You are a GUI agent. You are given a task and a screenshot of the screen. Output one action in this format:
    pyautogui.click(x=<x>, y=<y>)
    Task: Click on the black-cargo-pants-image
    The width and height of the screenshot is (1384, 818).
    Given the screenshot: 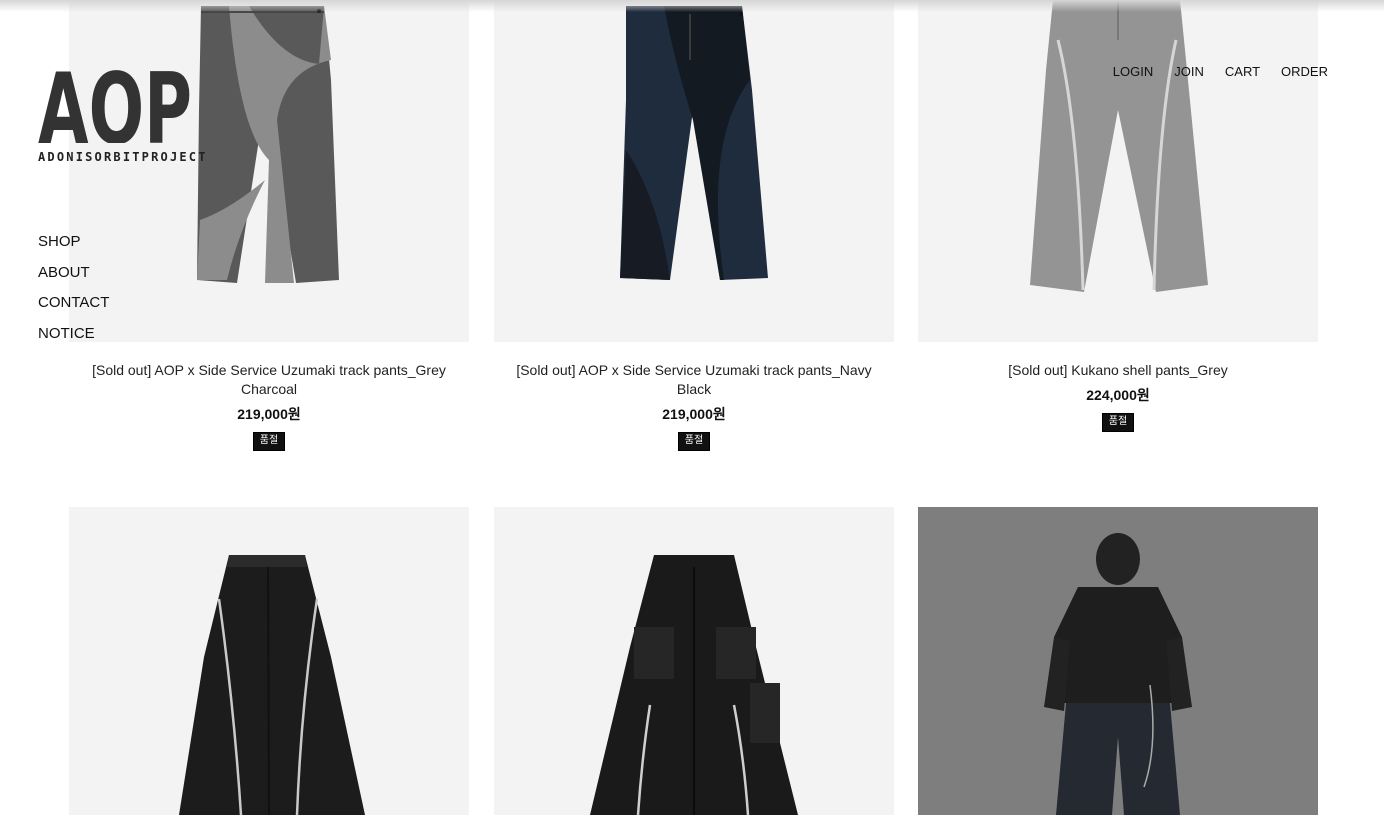 What is the action you would take?
    pyautogui.click(x=694, y=685)
    